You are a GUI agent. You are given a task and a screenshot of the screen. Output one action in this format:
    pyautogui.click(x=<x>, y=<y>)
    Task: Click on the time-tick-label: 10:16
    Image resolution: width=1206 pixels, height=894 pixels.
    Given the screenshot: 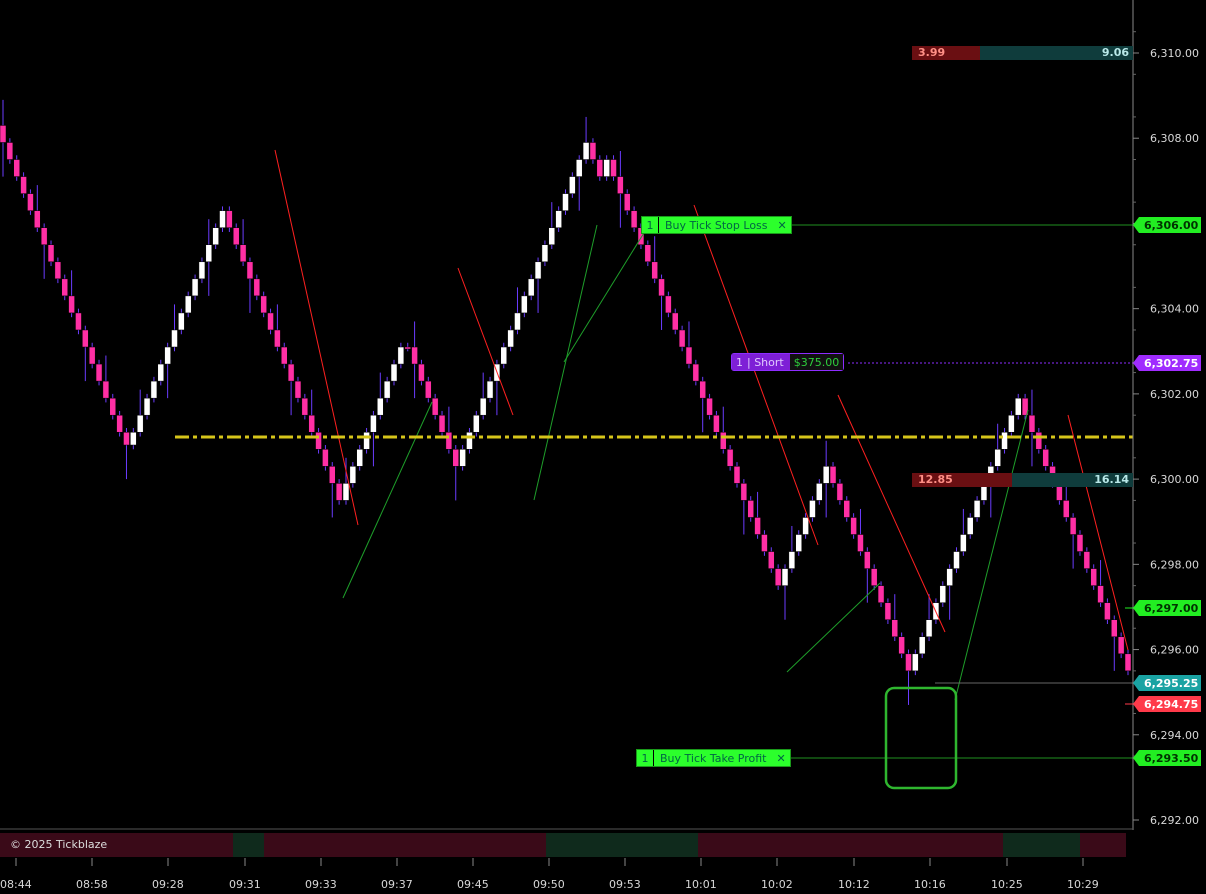 What is the action you would take?
    pyautogui.click(x=930, y=884)
    